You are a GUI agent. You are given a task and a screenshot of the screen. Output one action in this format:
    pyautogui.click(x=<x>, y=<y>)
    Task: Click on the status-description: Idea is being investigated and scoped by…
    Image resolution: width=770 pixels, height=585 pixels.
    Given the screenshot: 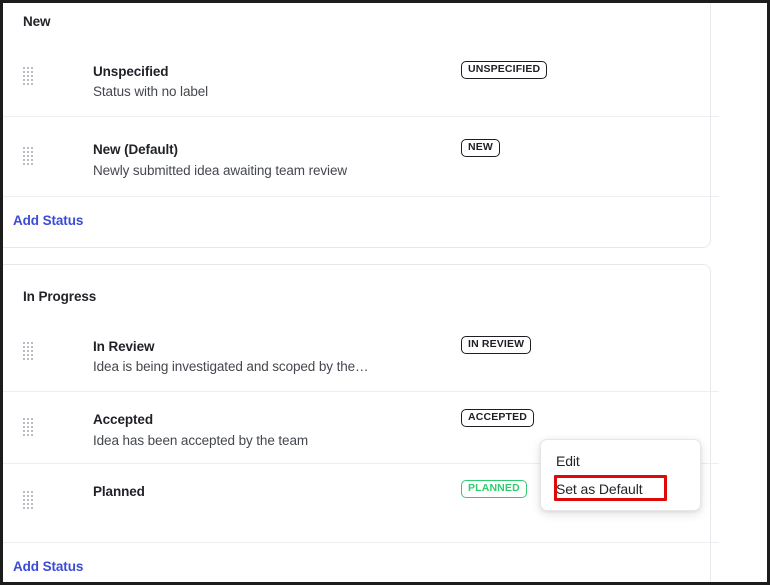 What is the action you would take?
    pyautogui.click(x=231, y=366)
    